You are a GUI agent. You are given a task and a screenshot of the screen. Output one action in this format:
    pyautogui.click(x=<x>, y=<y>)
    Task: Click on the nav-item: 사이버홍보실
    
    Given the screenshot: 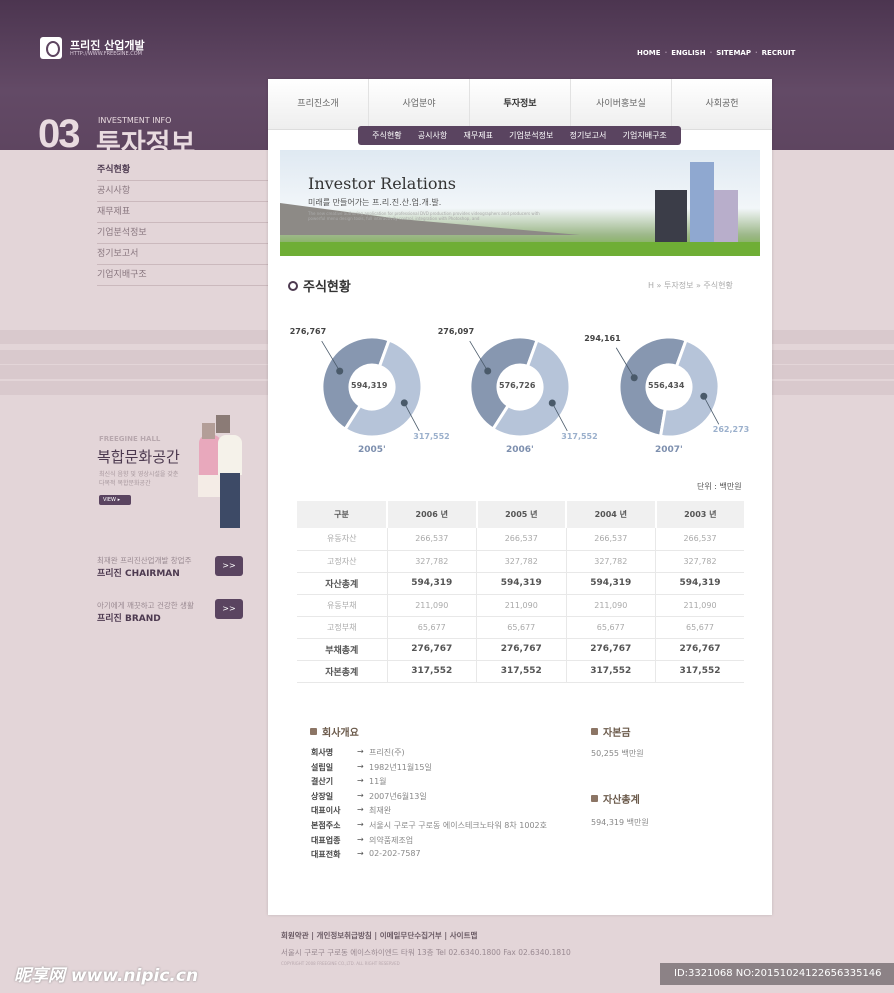 What is the action you would take?
    pyautogui.click(x=621, y=104)
    